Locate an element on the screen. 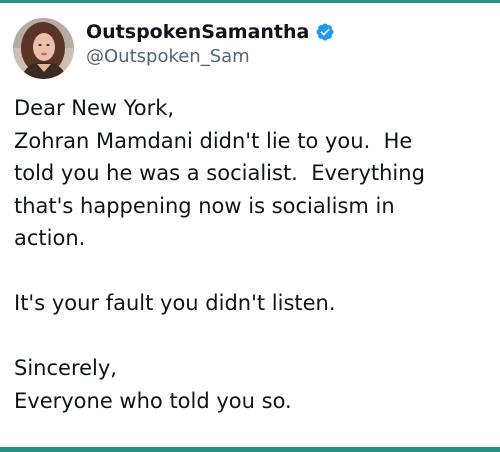 The width and height of the screenshot is (500, 452). author-block: OutspokenSamantha @Outspoken_Sam is located at coordinates (210, 44).